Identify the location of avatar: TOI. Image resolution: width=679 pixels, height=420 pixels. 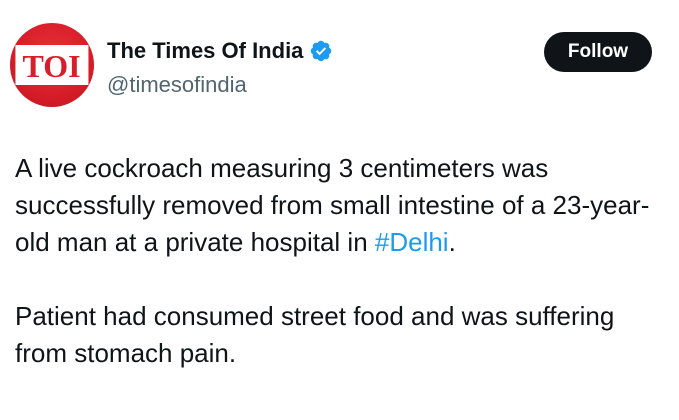
(52, 65).